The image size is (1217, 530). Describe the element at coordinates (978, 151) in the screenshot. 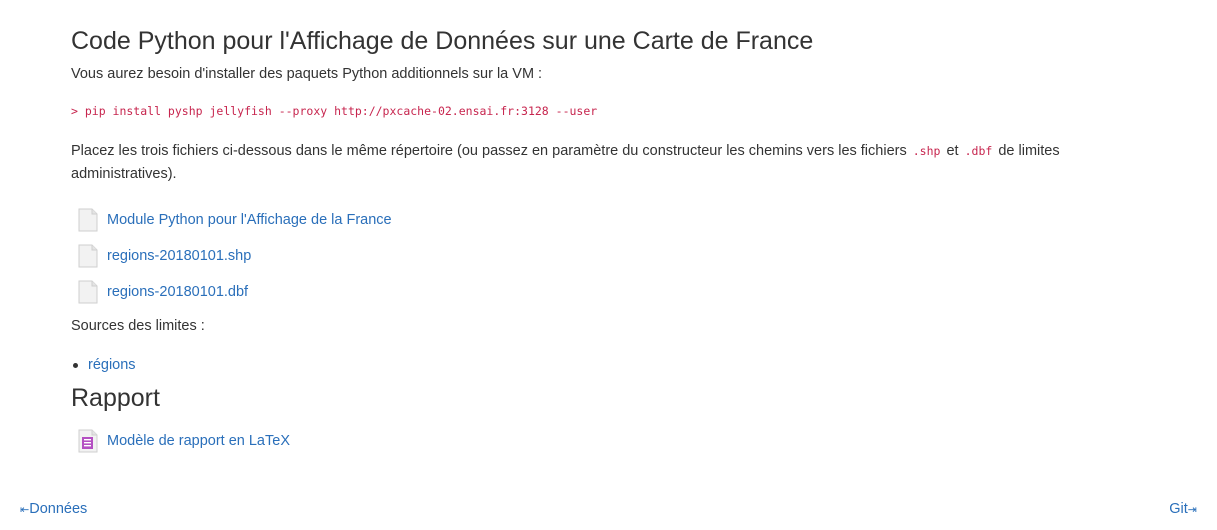

I see `dbf-extension-code: .dbf` at that location.